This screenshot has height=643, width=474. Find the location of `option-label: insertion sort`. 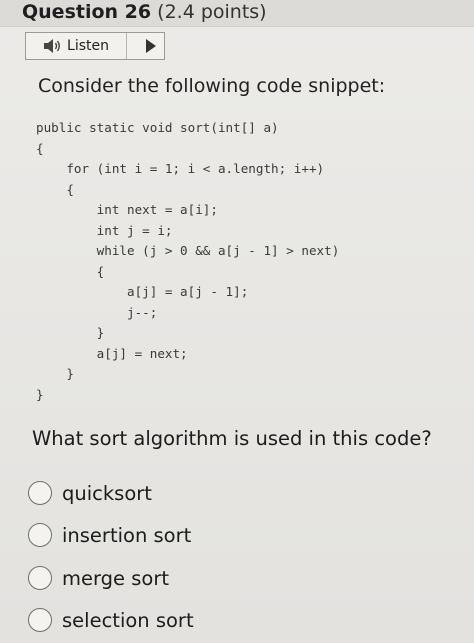

option-label: insertion sort is located at coordinates (127, 535).